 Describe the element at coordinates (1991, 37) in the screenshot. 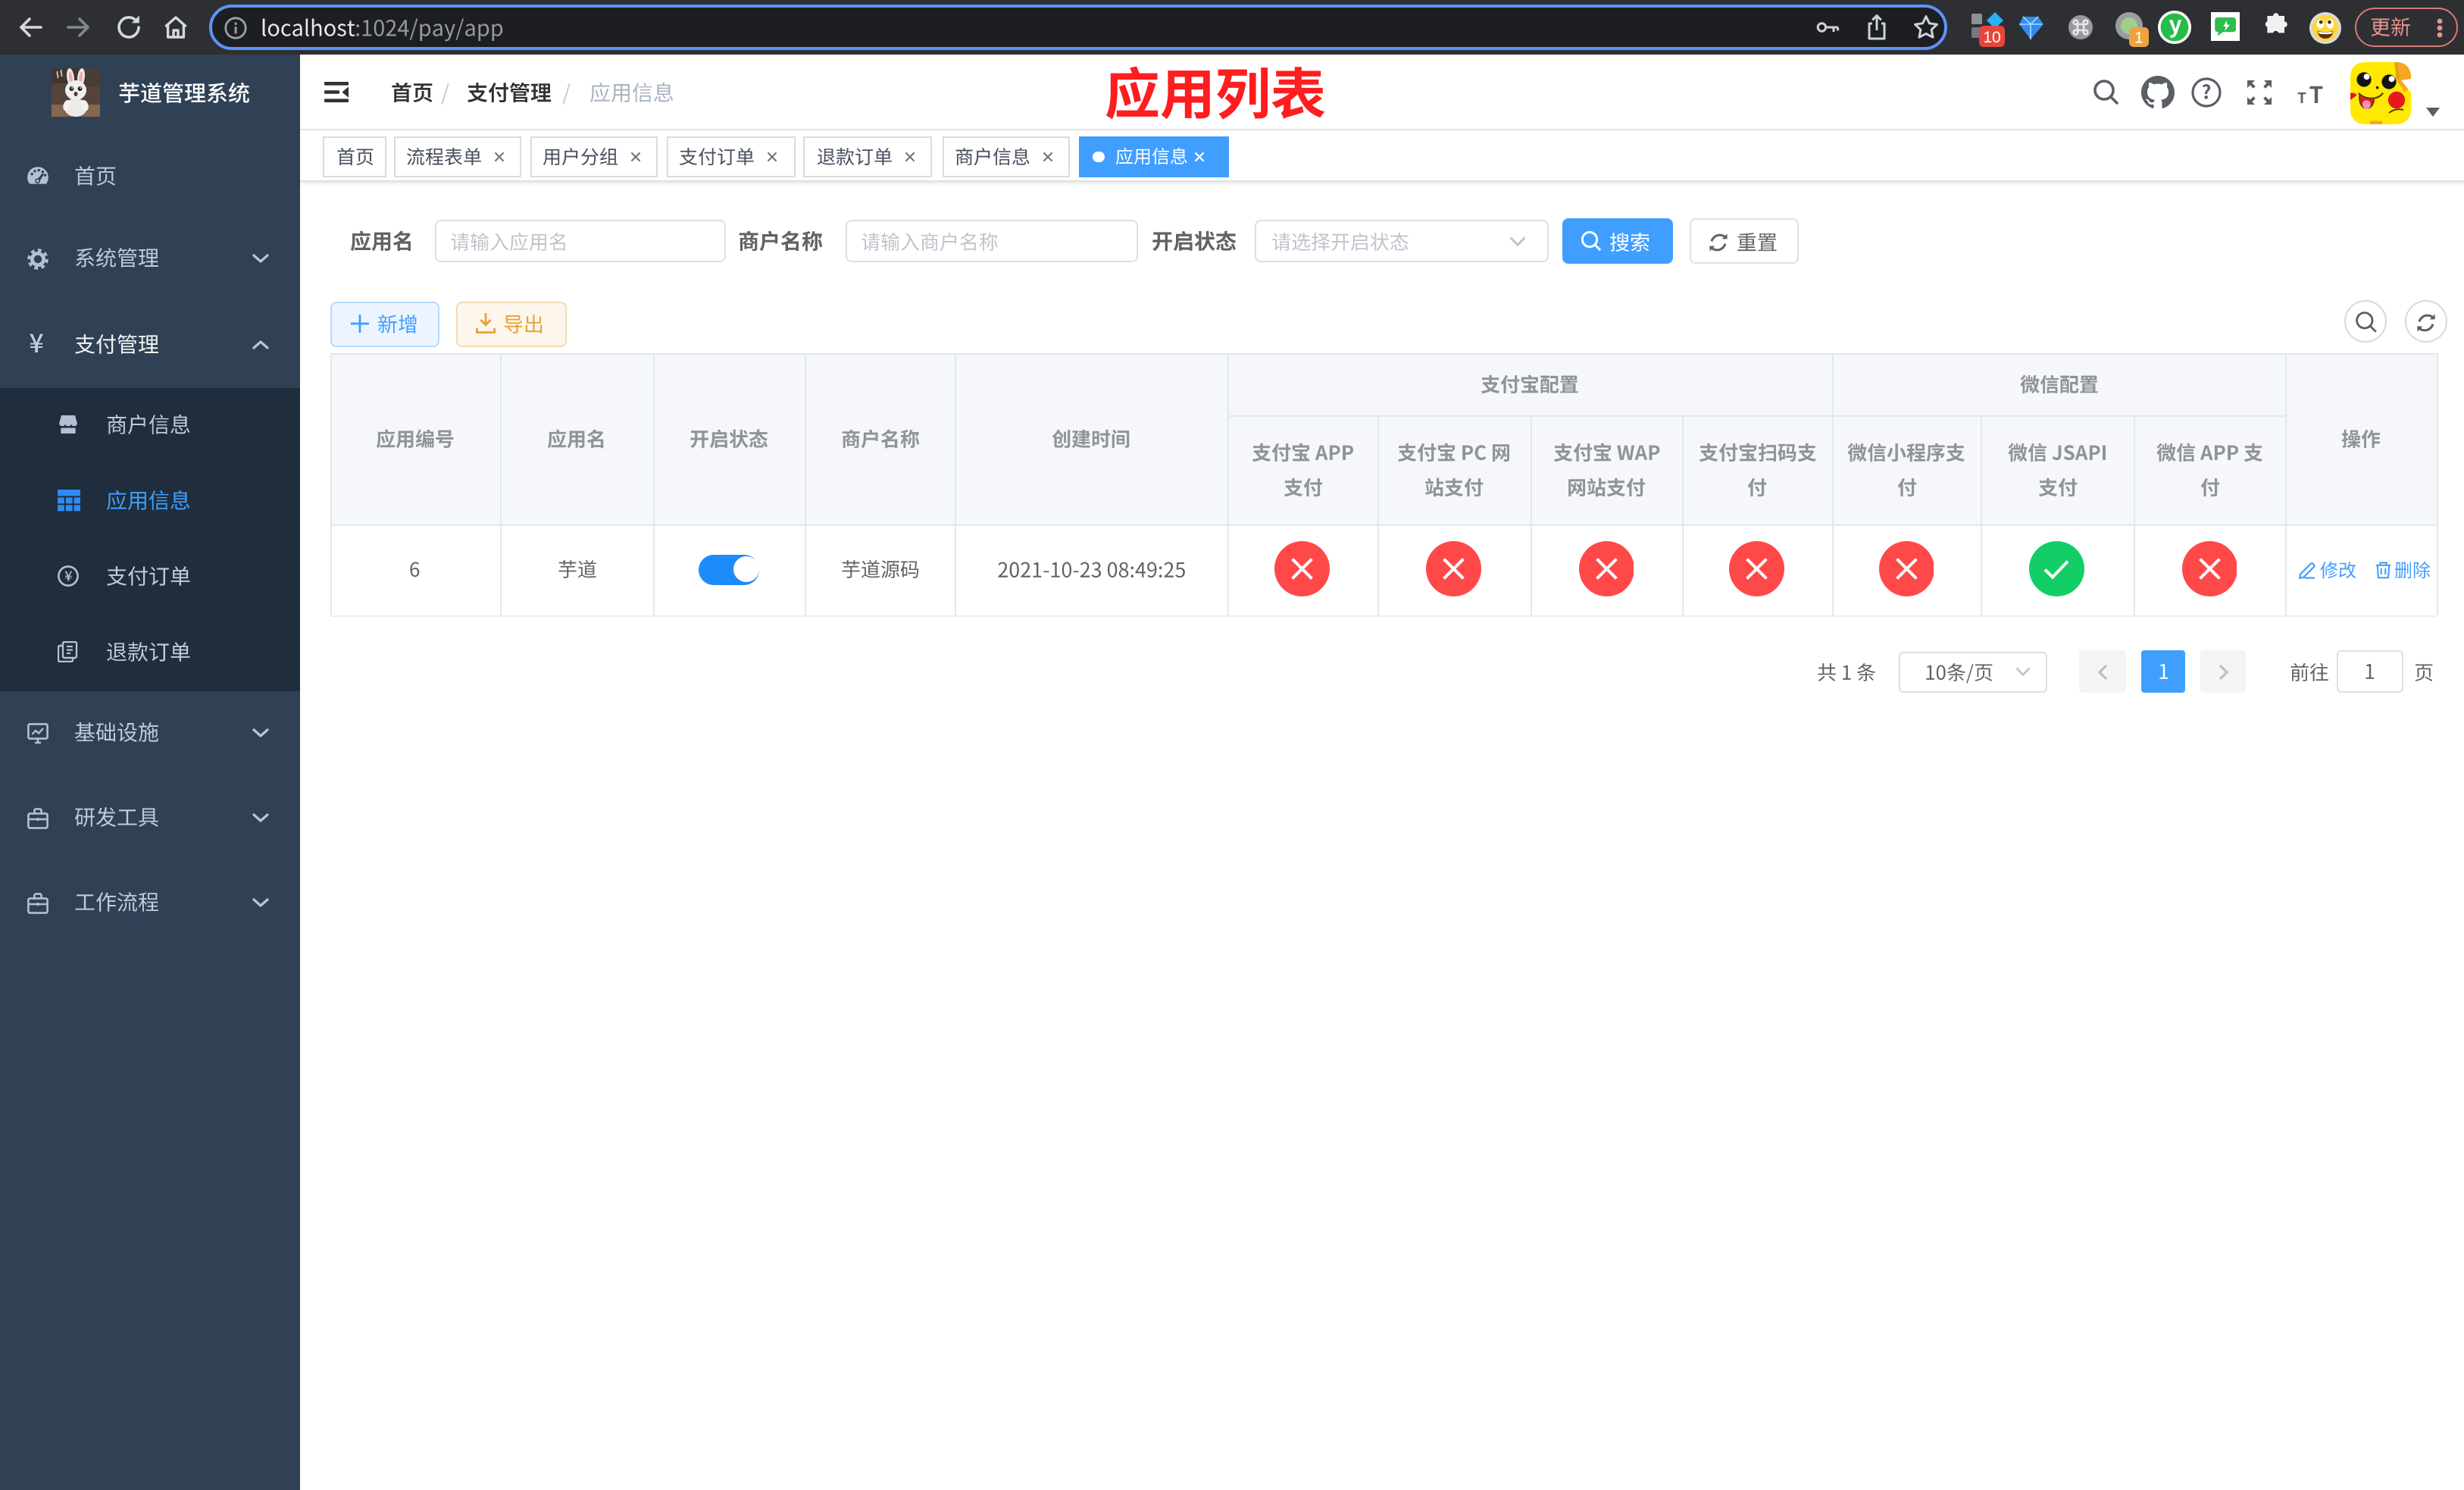

I see `svg-text: 10` at that location.